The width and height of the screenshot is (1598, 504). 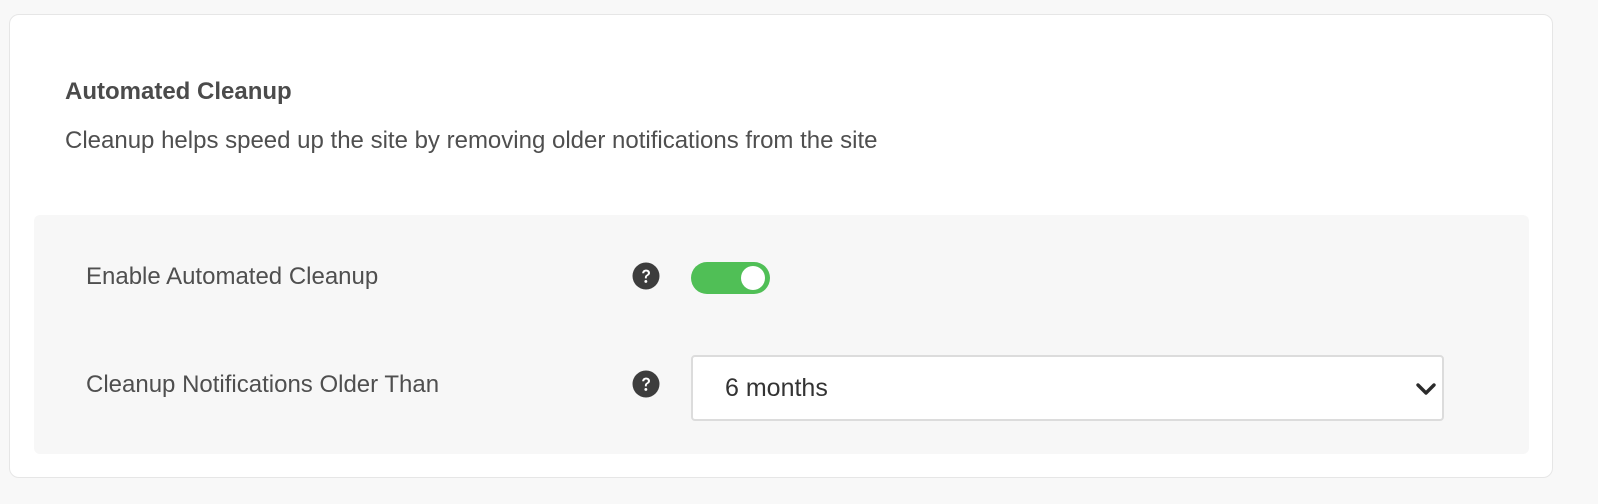 I want to click on cleanup-age-select: 6 months, so click(x=1067, y=388).